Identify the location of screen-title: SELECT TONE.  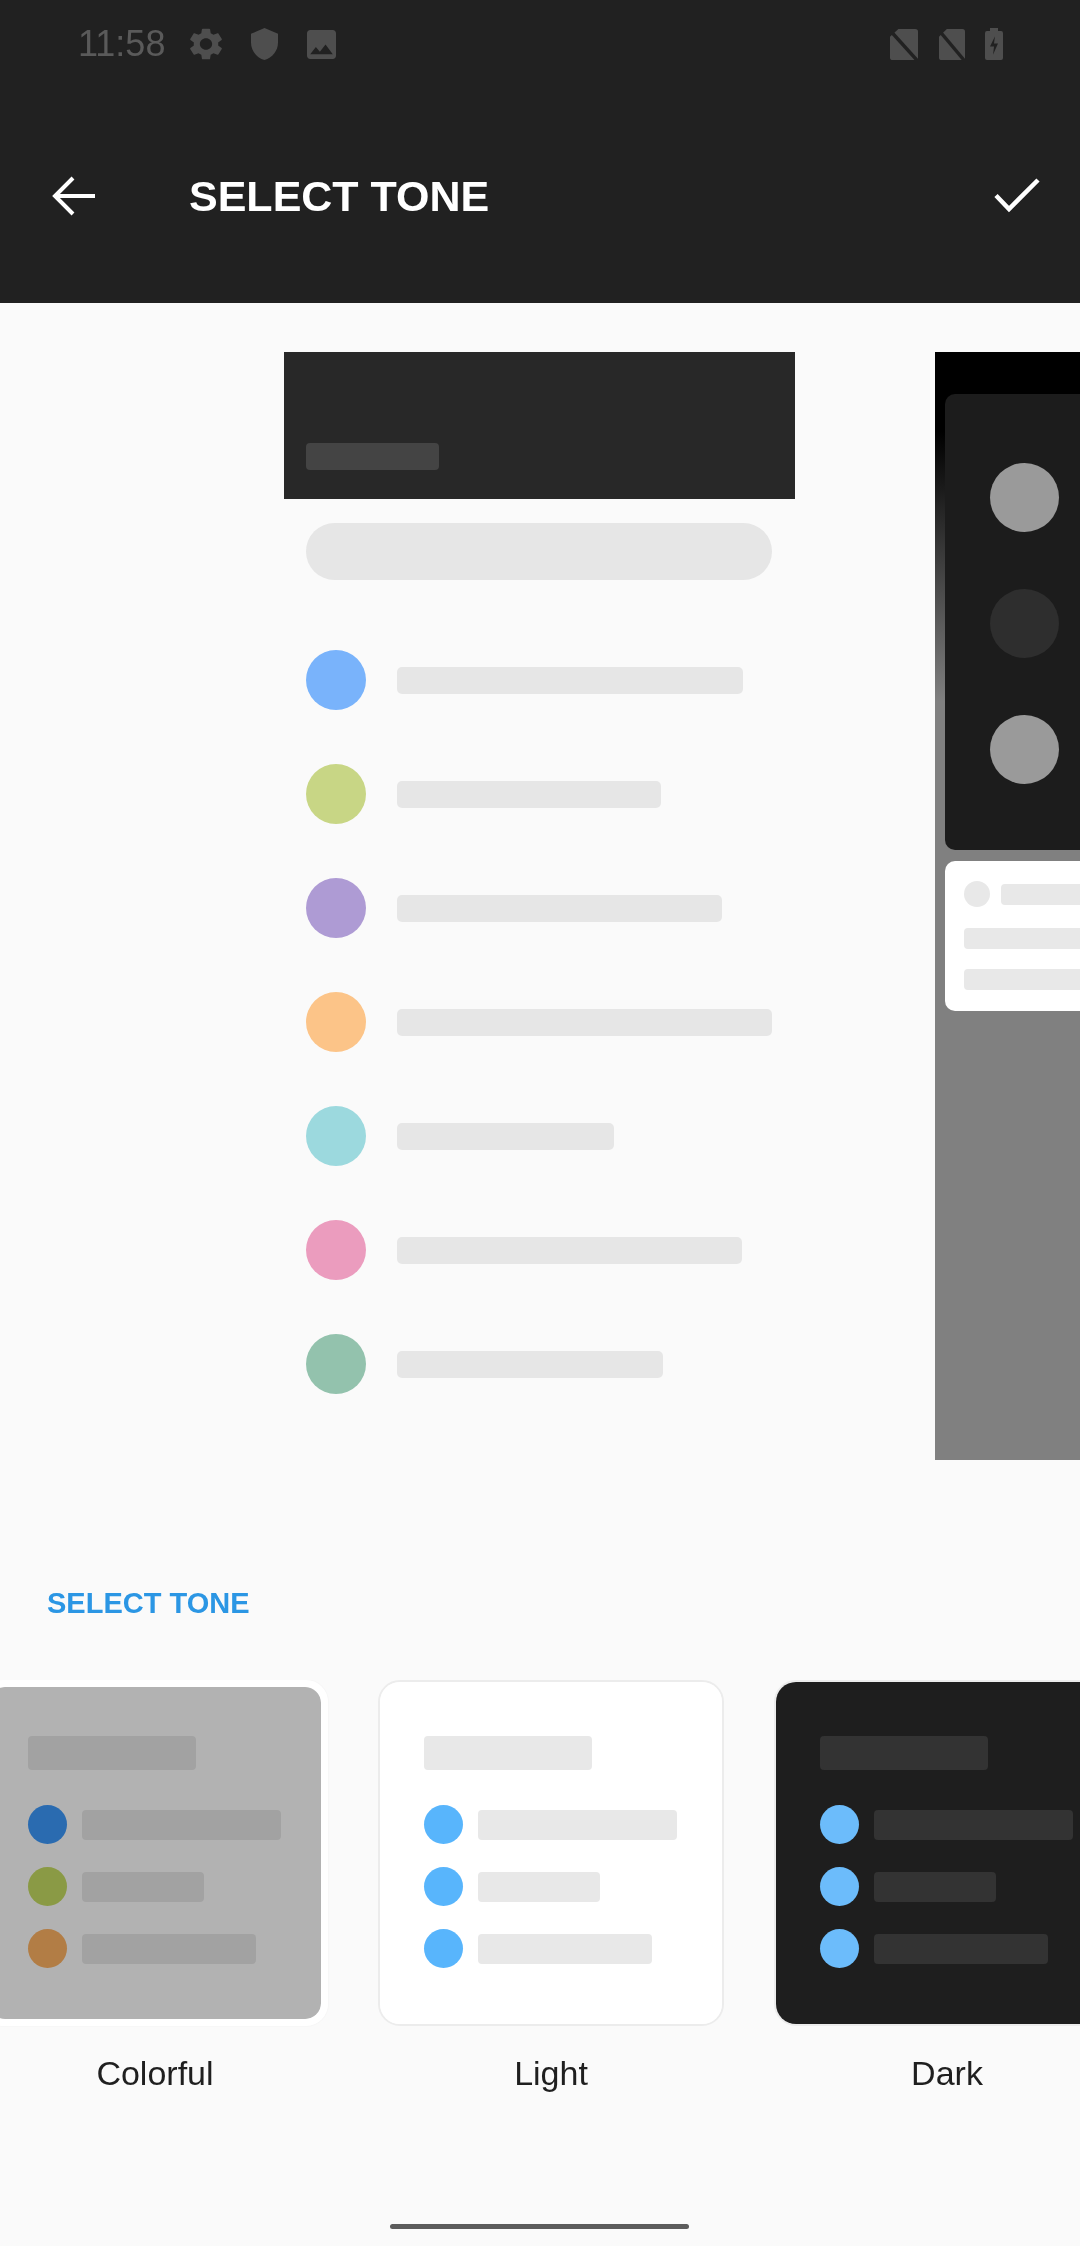
(340, 195).